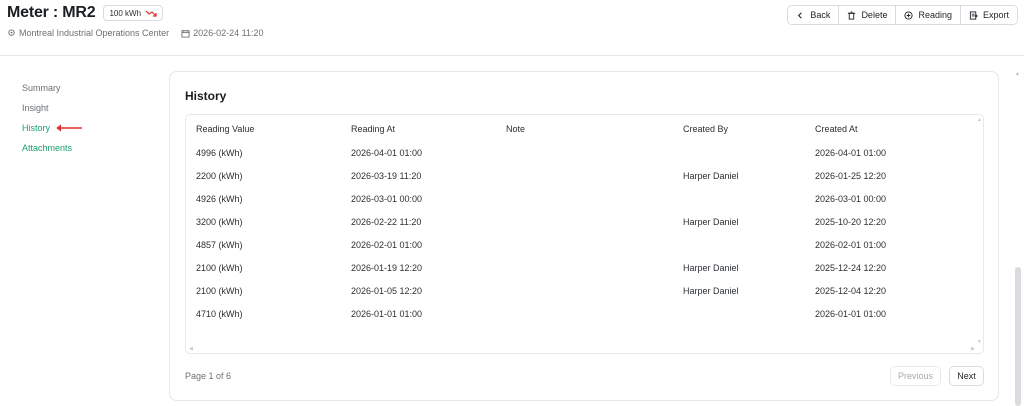  Describe the element at coordinates (387, 152) in the screenshot. I see `cell-reading-at: 2026-04-01 01:00` at that location.